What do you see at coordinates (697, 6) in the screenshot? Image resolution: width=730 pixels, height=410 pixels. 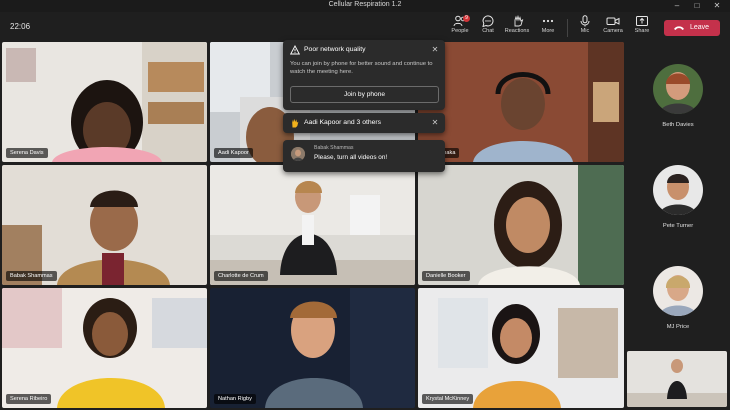 I see `maximize-icon: □` at bounding box center [697, 6].